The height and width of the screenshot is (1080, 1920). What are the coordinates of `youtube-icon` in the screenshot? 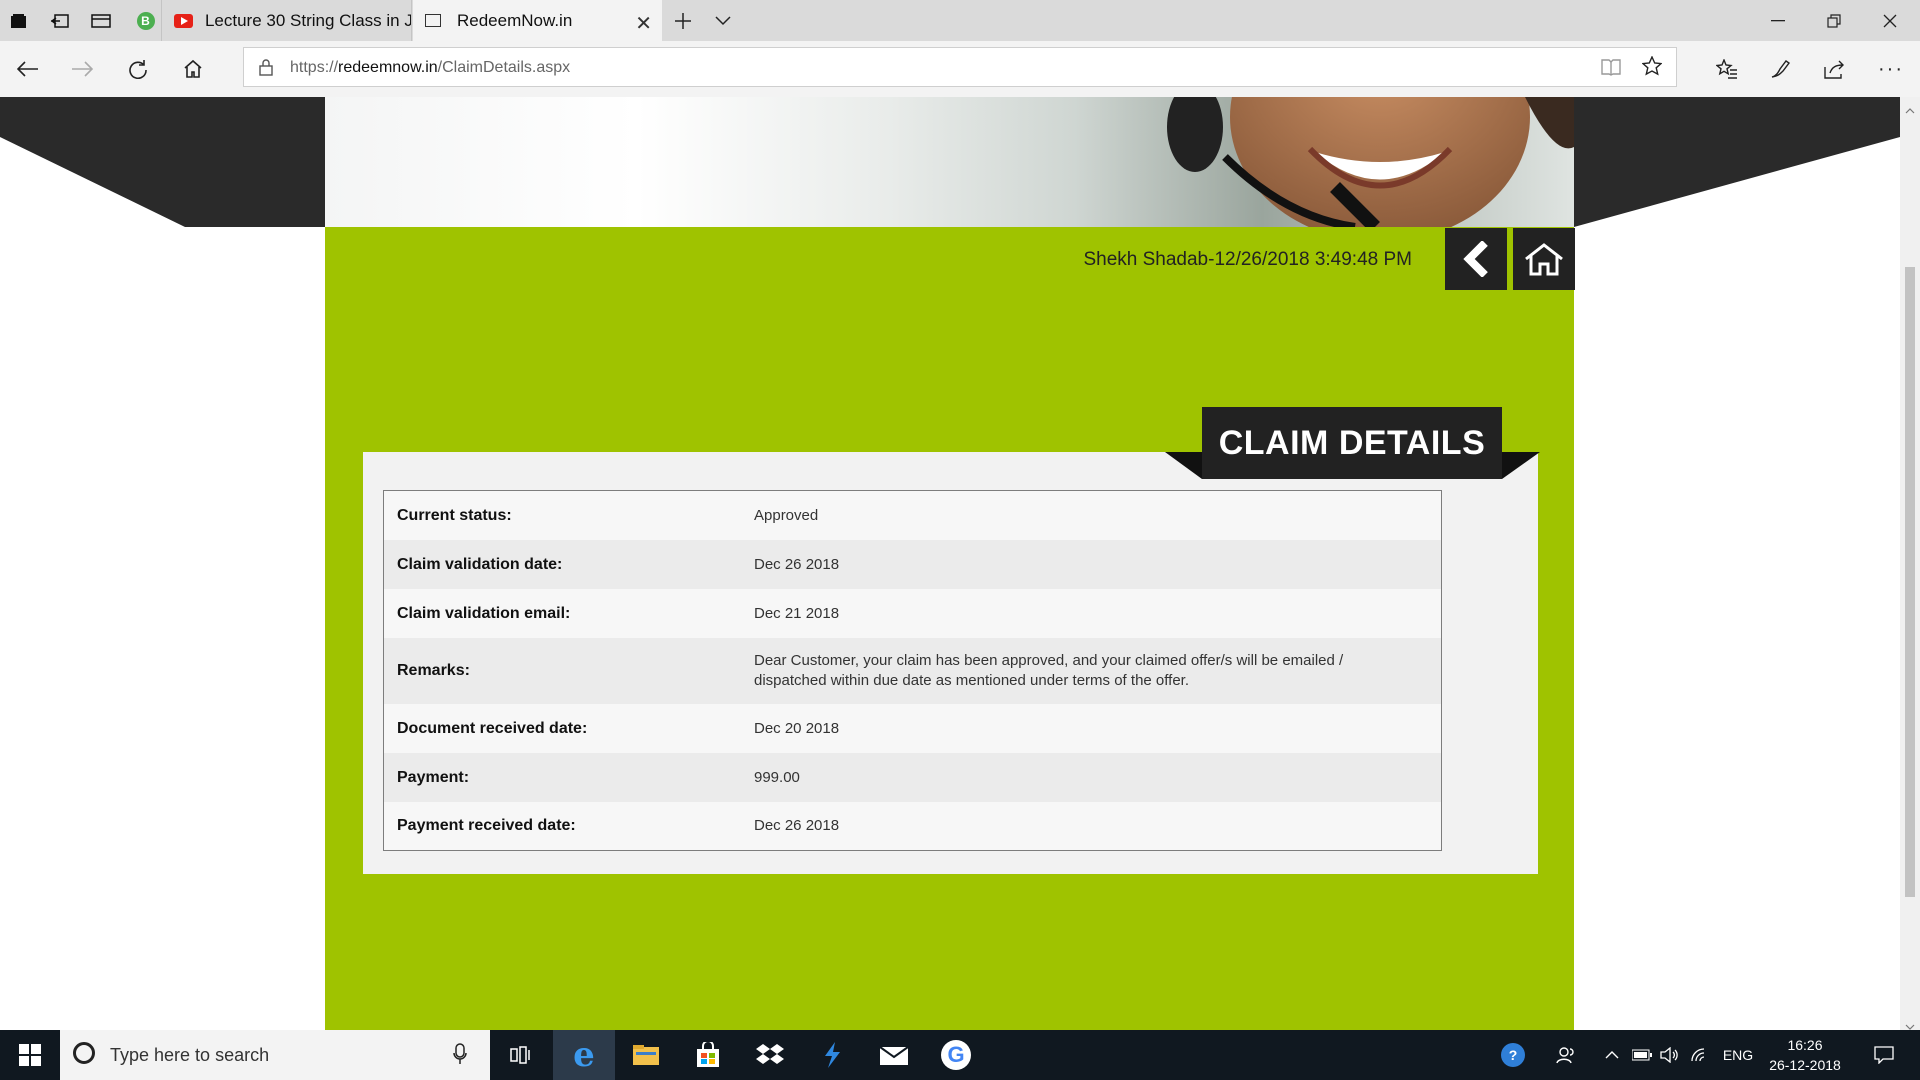 It's located at (183, 20).